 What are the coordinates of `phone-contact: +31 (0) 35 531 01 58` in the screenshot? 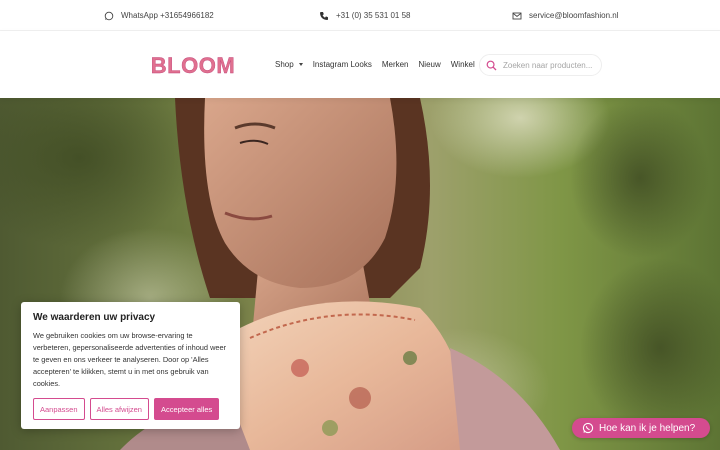 It's located at (365, 15).